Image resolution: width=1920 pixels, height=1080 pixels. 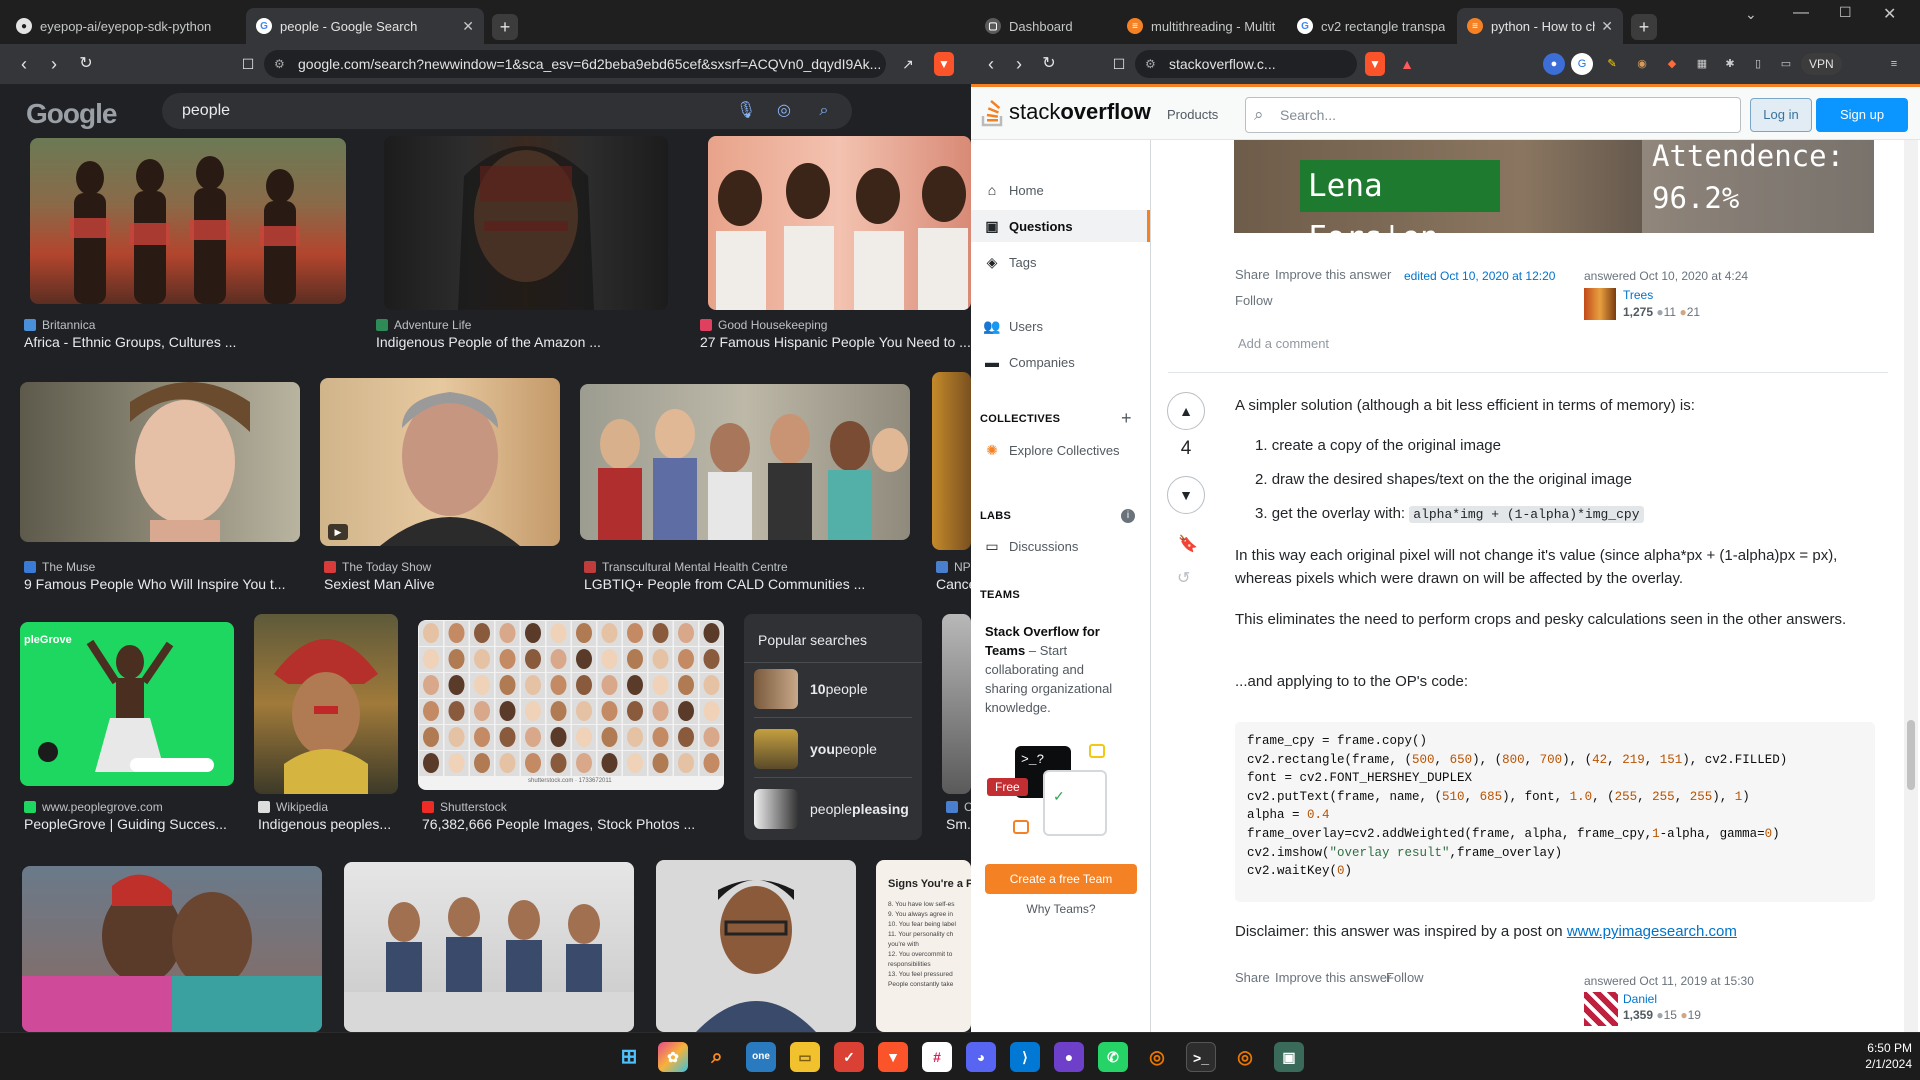 I want to click on add-comment-link: Add a comment, so click(x=1283, y=343).